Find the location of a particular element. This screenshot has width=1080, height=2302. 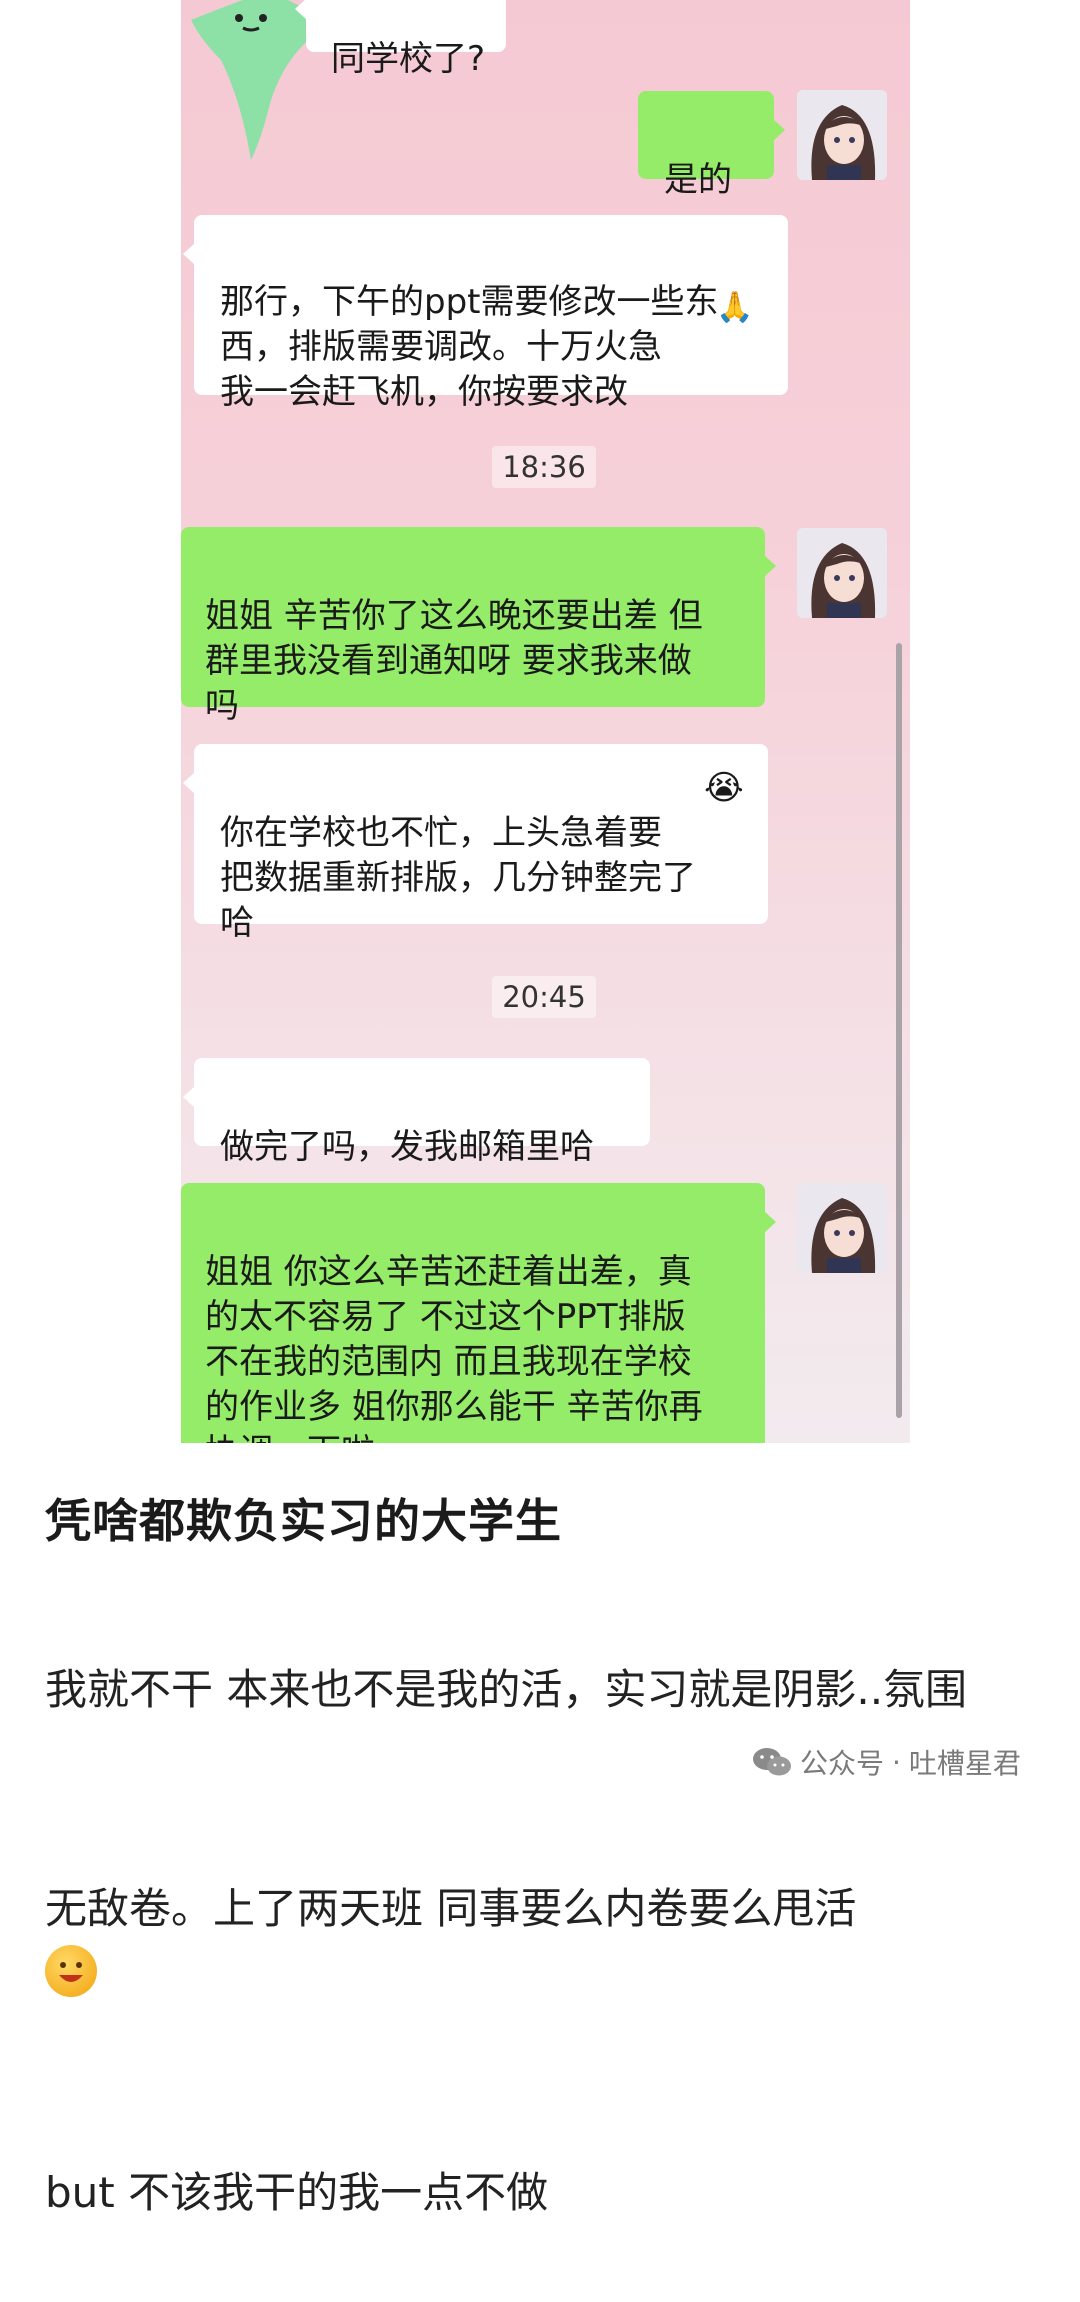

post-body-line: but 不该我干的我一点不做 is located at coordinates (297, 2192).